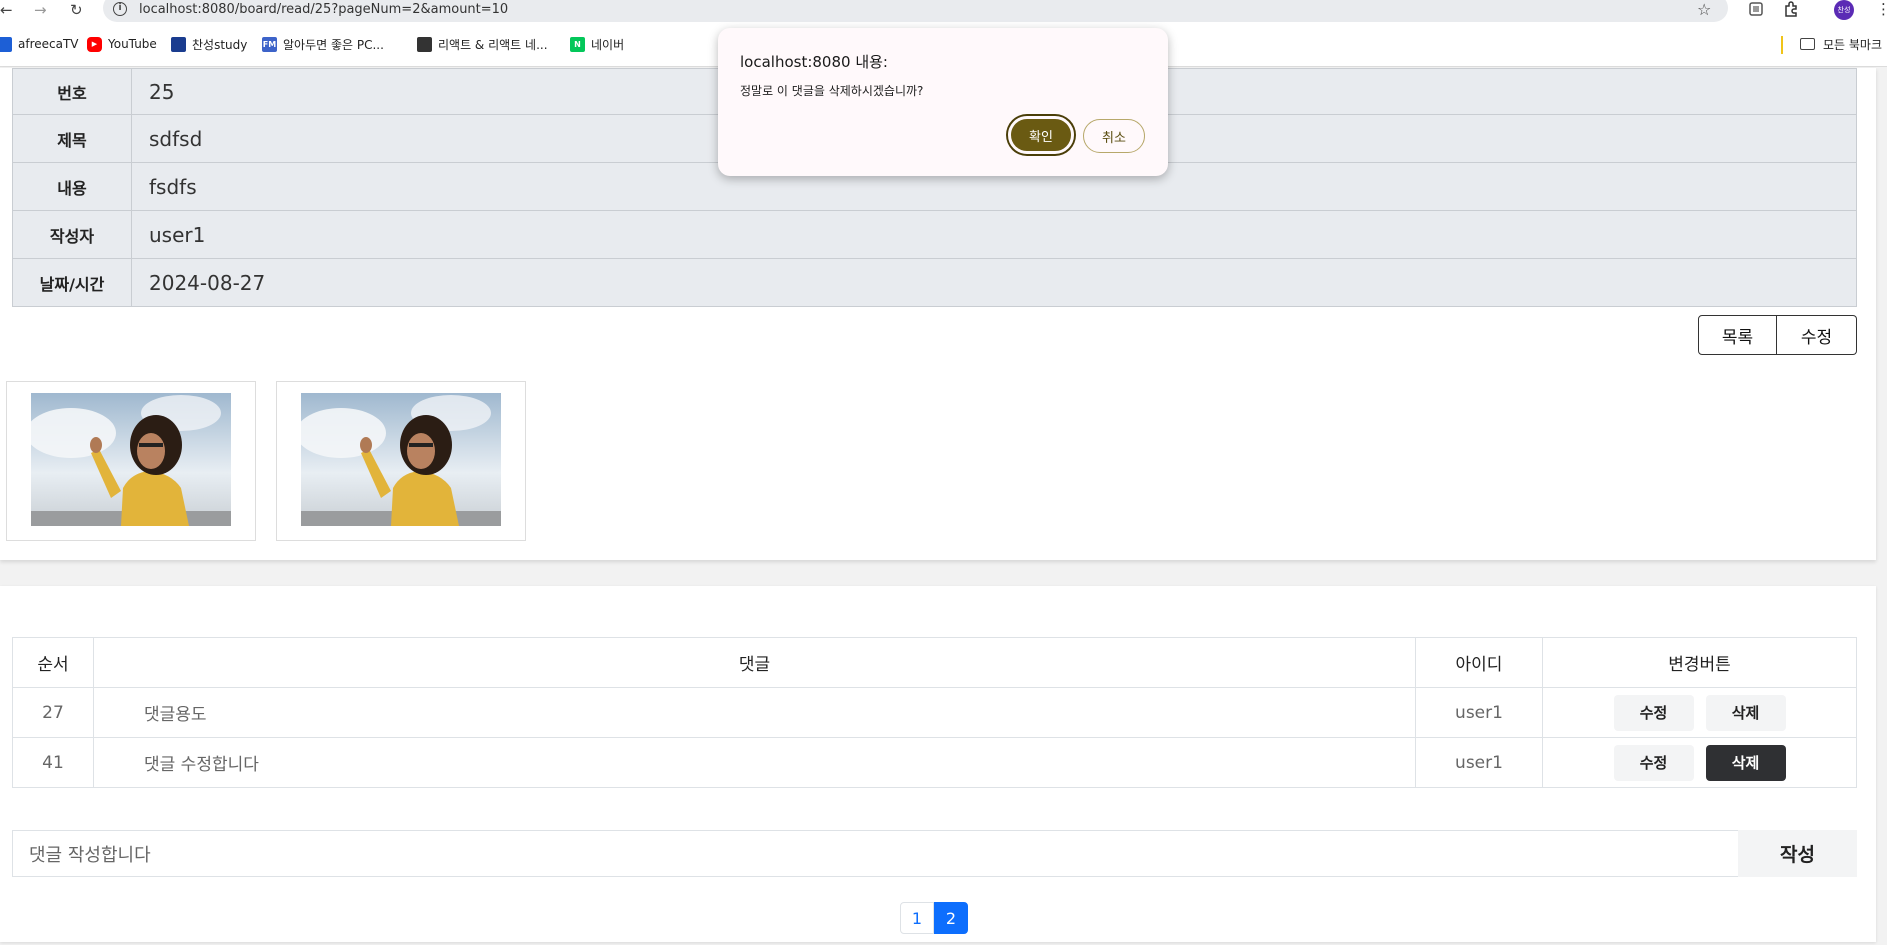 This screenshot has height=945, width=1887. Describe the element at coordinates (424, 44) in the screenshot. I see `contact-card-icon` at that location.